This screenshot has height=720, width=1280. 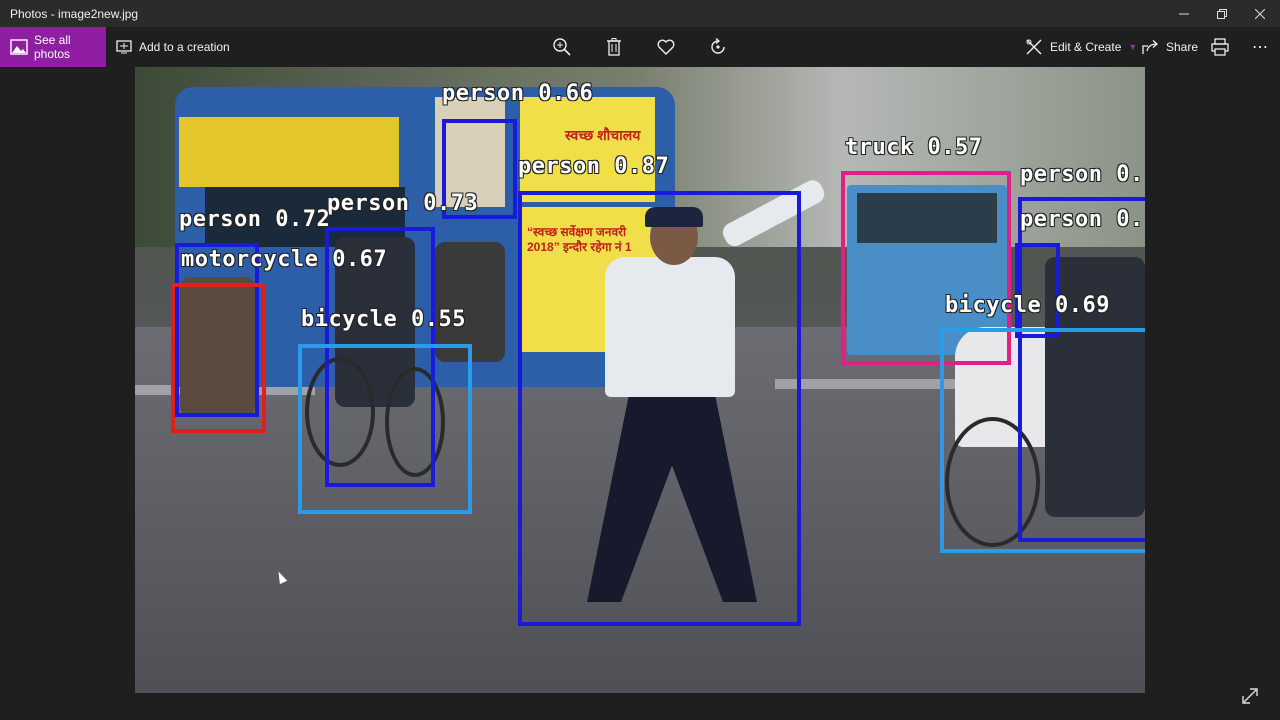 I want to click on bus-top-text: स्वच्छ शौचालय, so click(x=603, y=135).